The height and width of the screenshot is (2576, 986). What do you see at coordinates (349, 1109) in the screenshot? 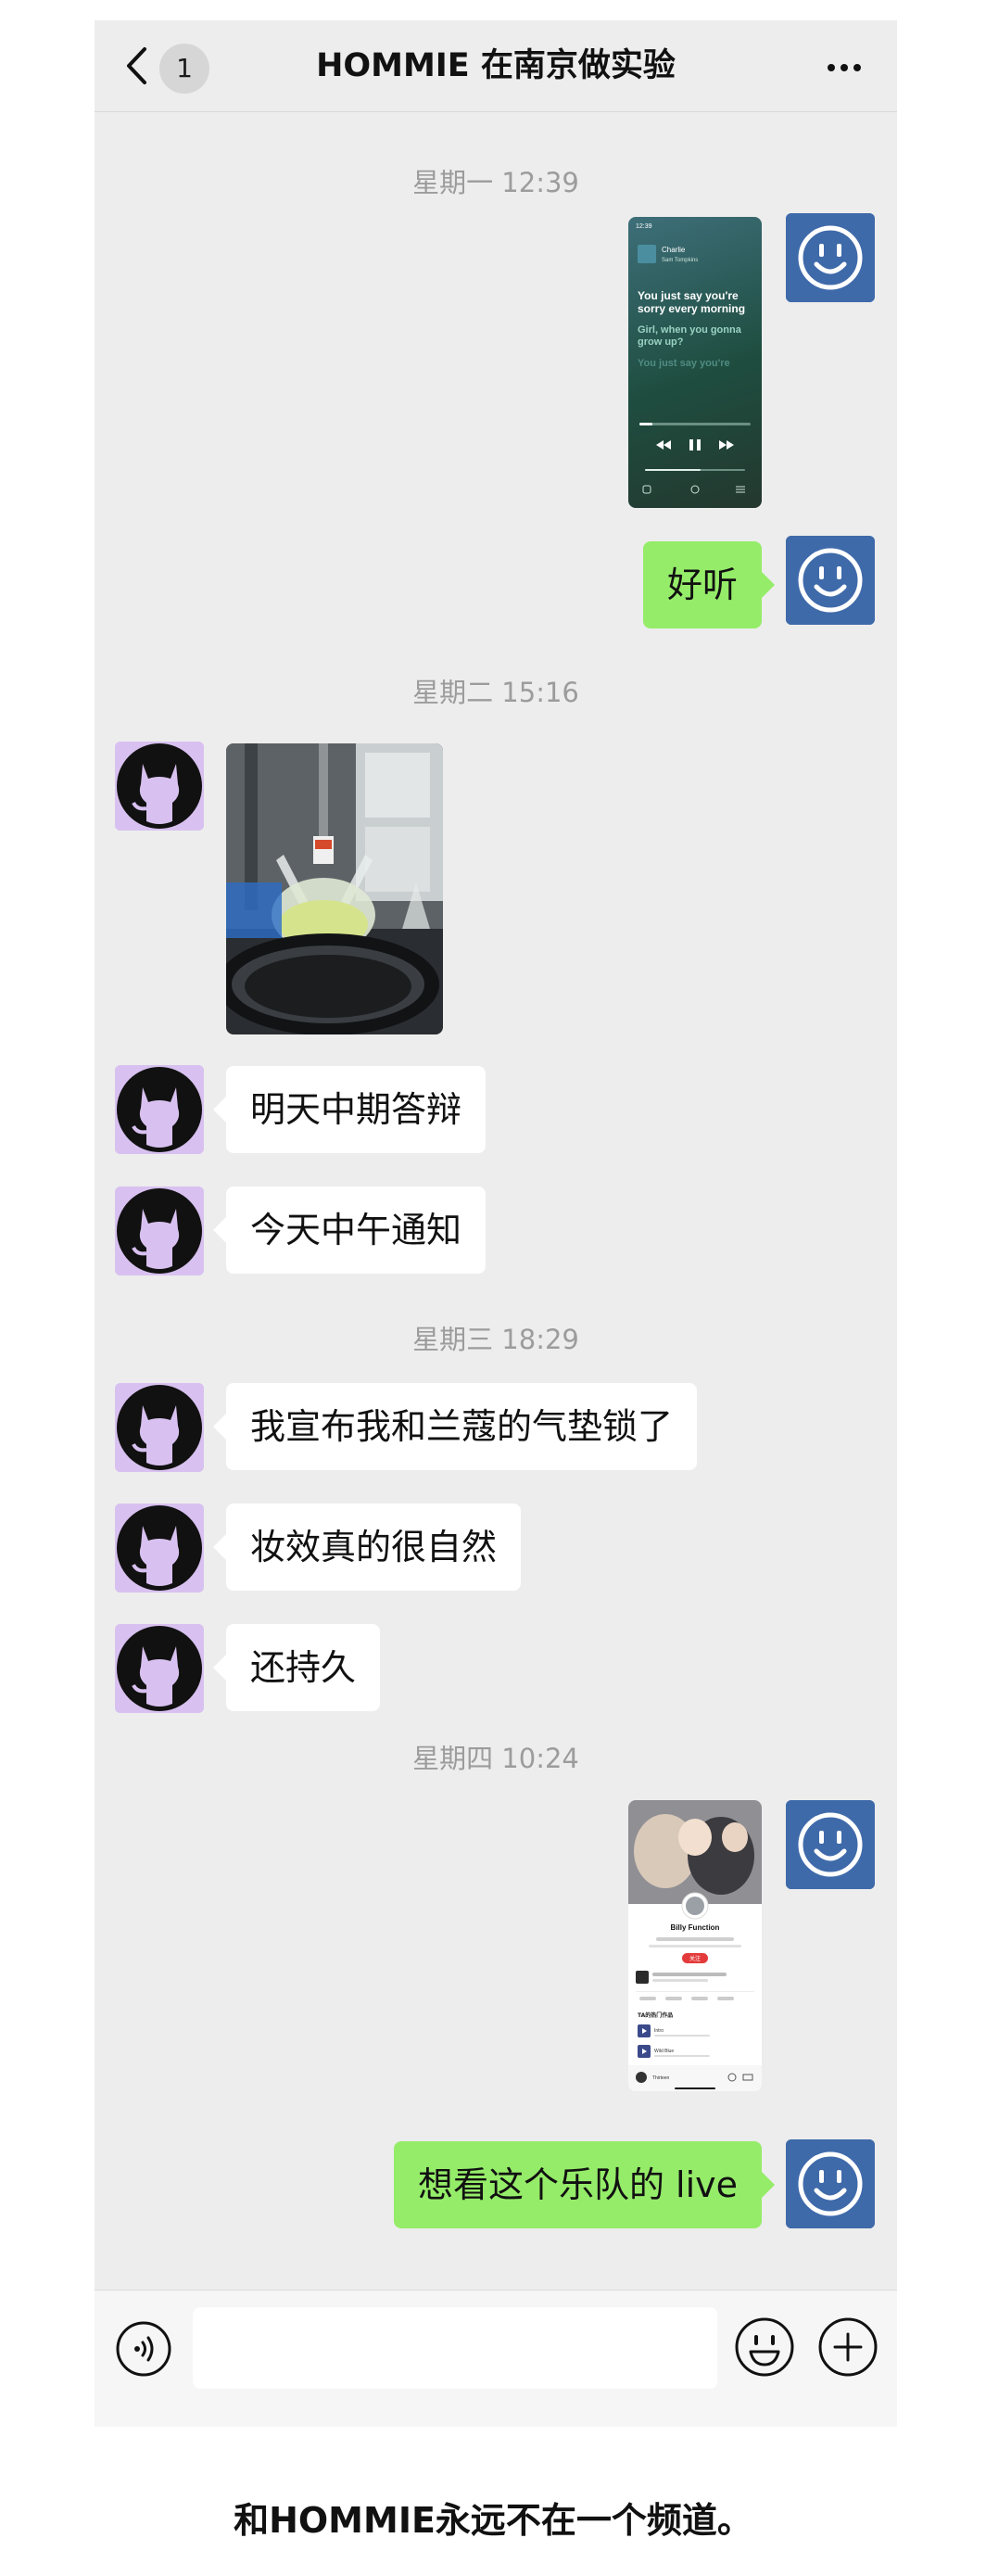
I see `message-bubble-incoming: 明天中期答辩` at bounding box center [349, 1109].